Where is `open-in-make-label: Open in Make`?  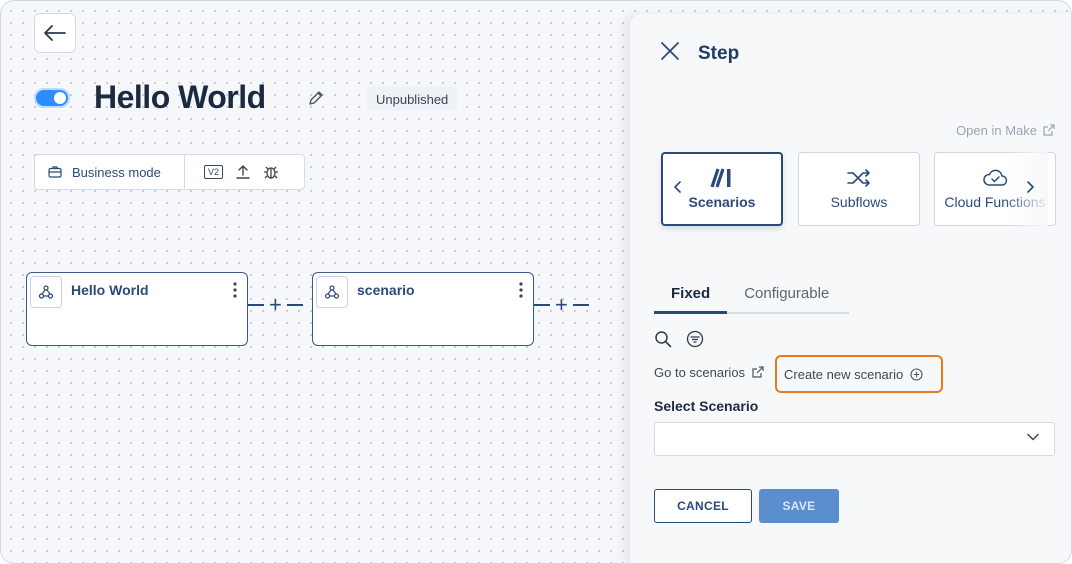
open-in-make-label: Open in Make is located at coordinates (996, 130).